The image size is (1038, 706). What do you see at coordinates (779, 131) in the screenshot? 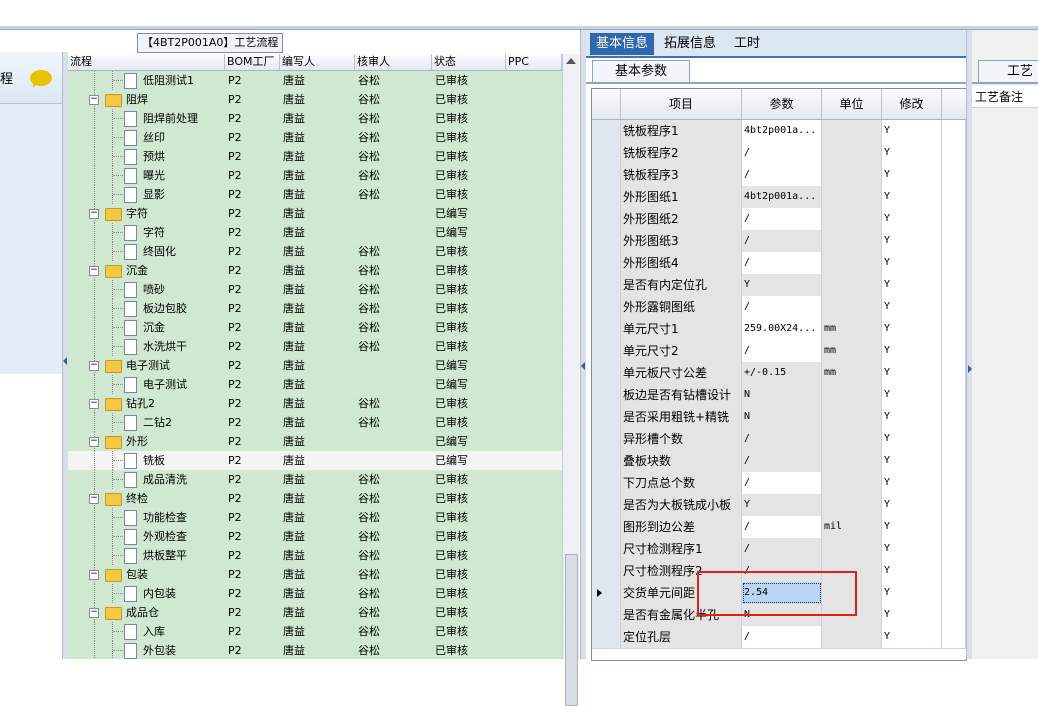
I see `params-row: 铣板程序1 4bt2p001a... Y` at bounding box center [779, 131].